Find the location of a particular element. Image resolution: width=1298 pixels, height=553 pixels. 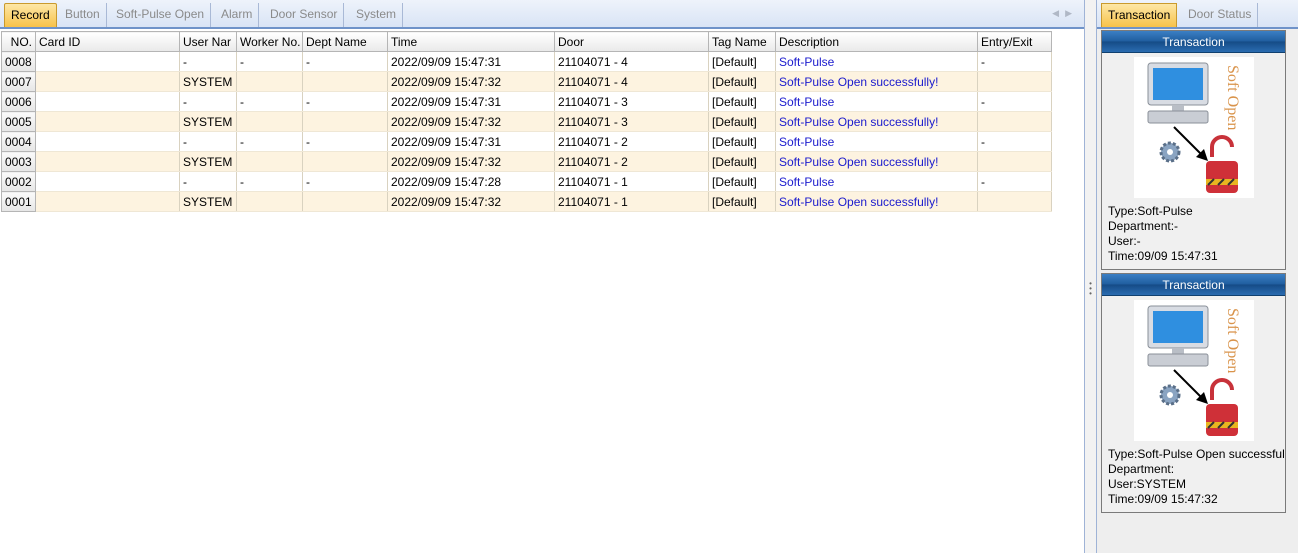

col-header-entry-exit: Entry/Exit is located at coordinates (1014, 41).